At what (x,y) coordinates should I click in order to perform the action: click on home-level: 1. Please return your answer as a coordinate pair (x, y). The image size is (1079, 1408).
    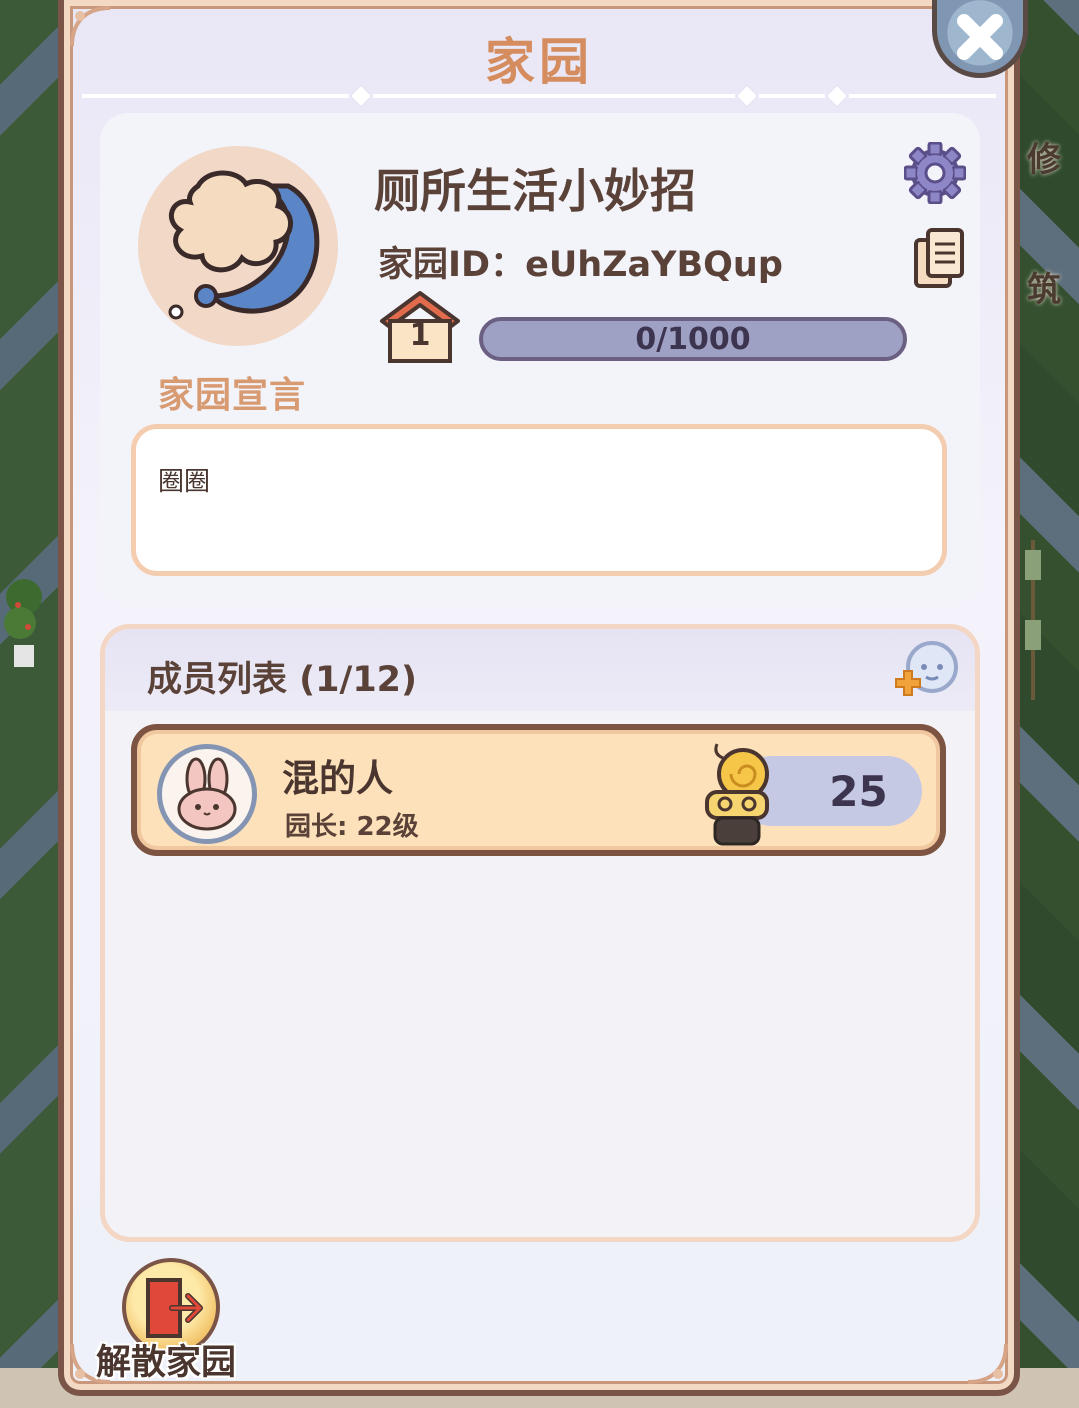
    Looking at the image, I should click on (420, 335).